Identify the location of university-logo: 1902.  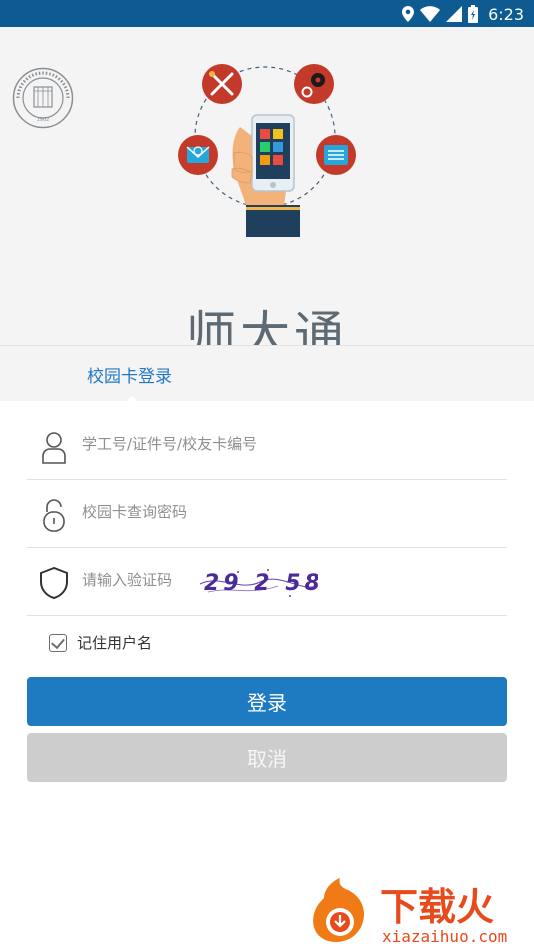
(43, 98).